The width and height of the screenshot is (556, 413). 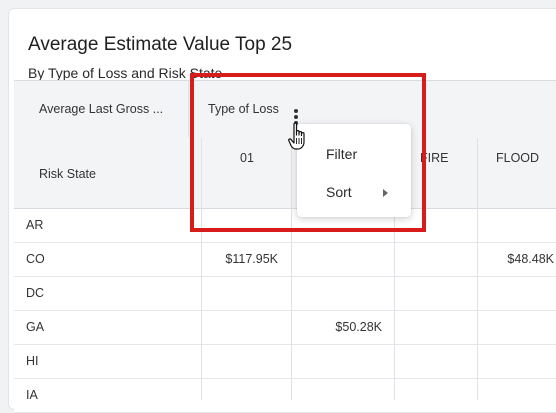 What do you see at coordinates (35, 293) in the screenshot?
I see `row-state: DC` at bounding box center [35, 293].